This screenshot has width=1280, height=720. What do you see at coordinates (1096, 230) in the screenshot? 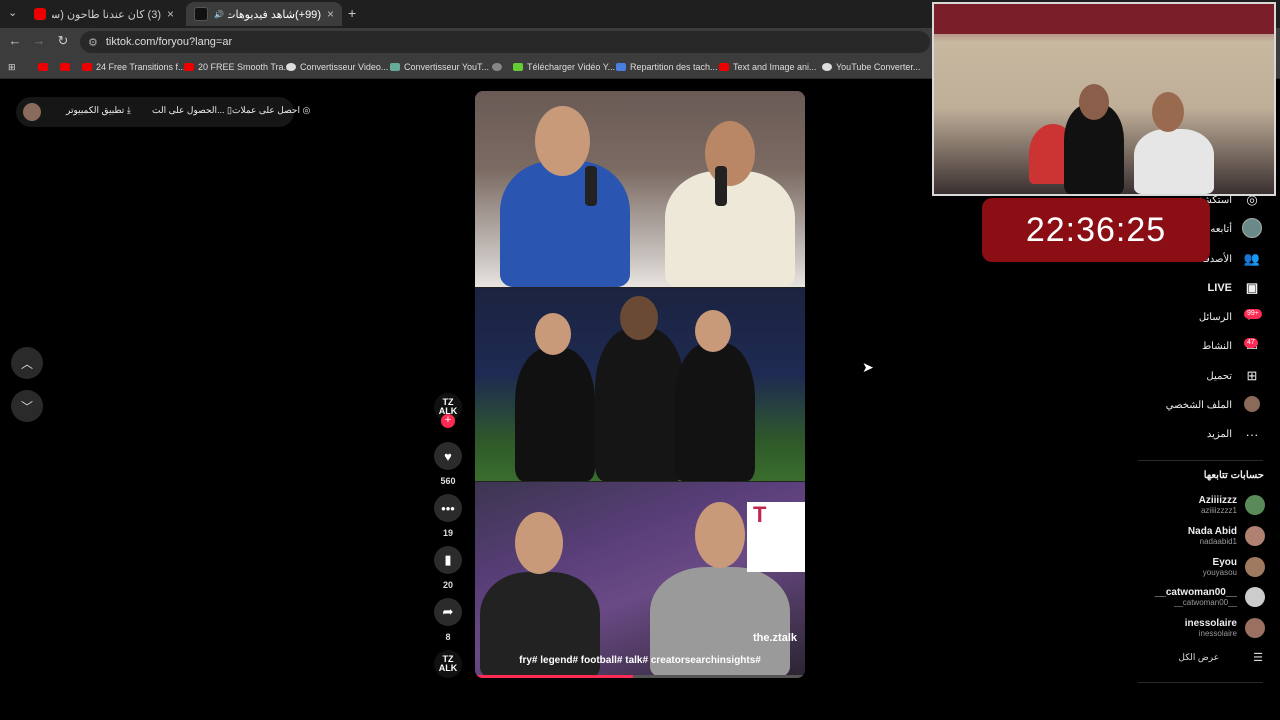
I see `overlay-timer: 22:36:25` at bounding box center [1096, 230].